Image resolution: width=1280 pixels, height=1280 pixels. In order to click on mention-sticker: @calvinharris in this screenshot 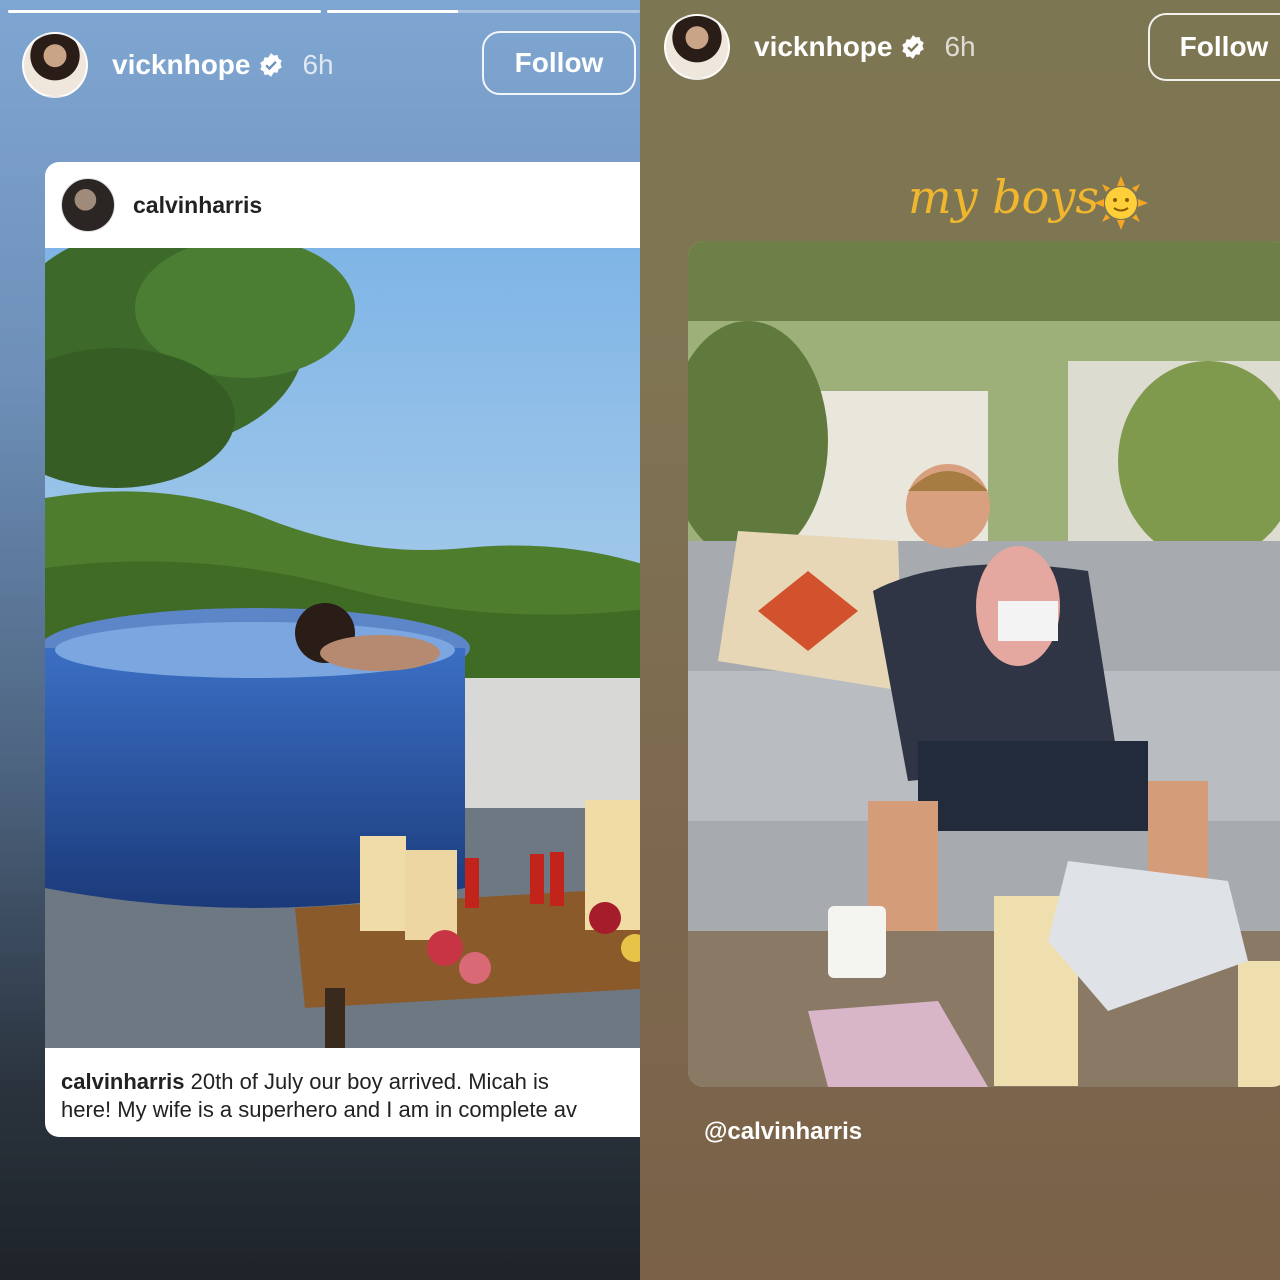, I will do `click(783, 1132)`.